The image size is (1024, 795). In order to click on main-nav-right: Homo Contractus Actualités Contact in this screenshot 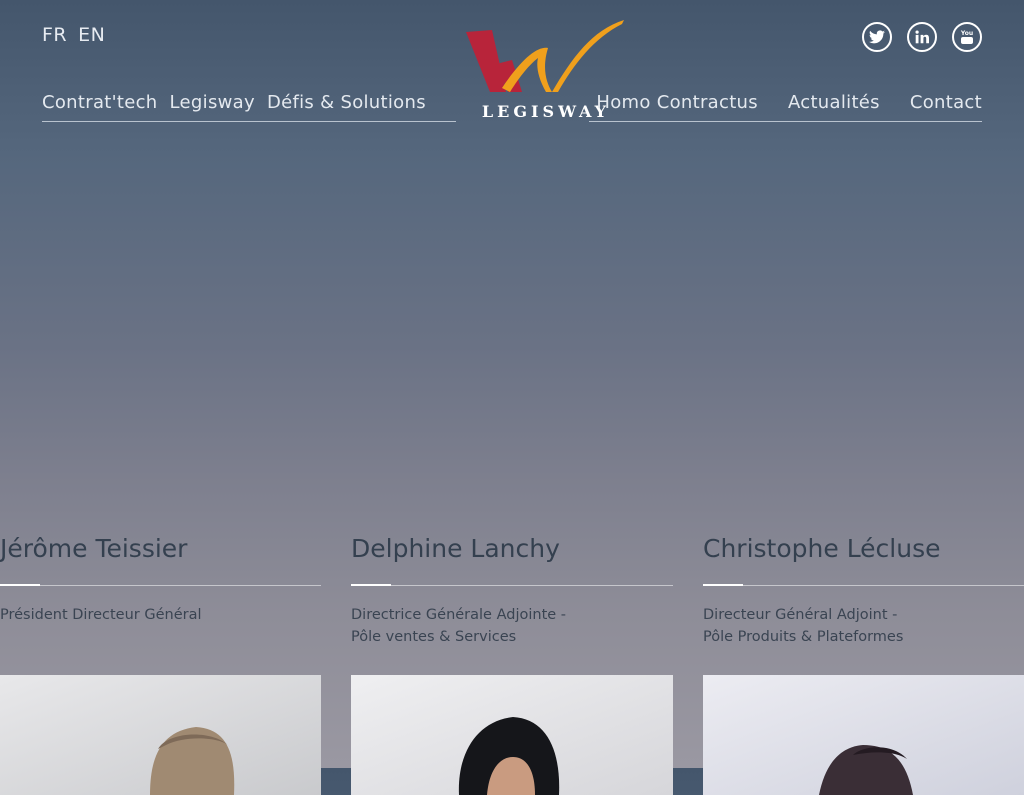, I will do `click(789, 102)`.